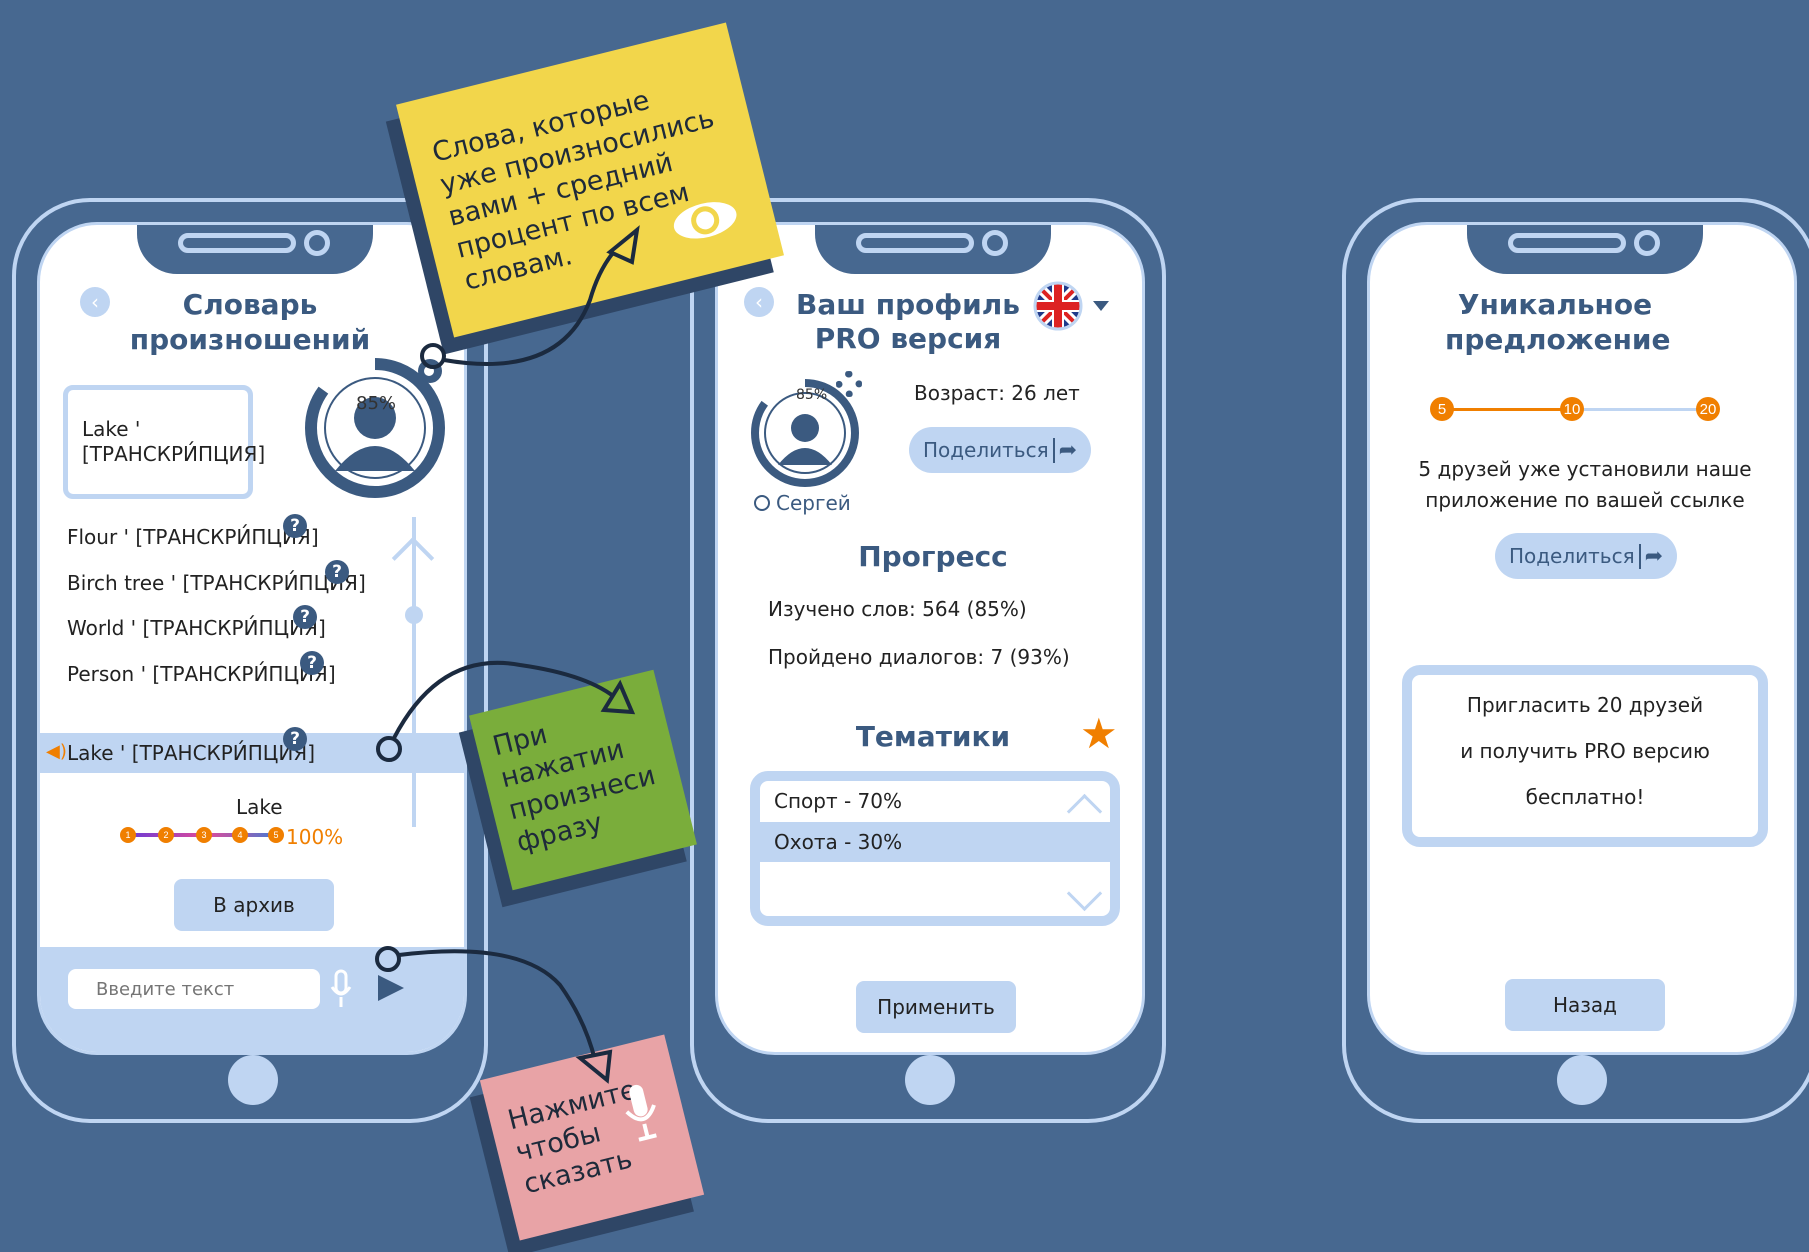 This screenshot has width=1809, height=1252. Describe the element at coordinates (507, 654) in the screenshot. I see `connector-arrows` at that location.